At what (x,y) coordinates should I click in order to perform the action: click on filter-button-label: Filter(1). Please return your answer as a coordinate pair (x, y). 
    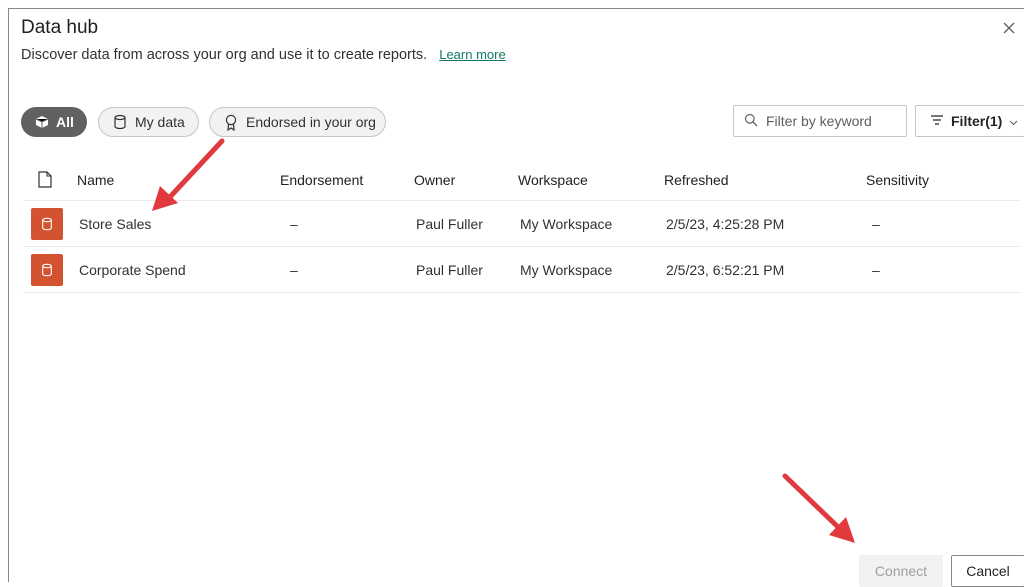
    Looking at the image, I should click on (977, 121).